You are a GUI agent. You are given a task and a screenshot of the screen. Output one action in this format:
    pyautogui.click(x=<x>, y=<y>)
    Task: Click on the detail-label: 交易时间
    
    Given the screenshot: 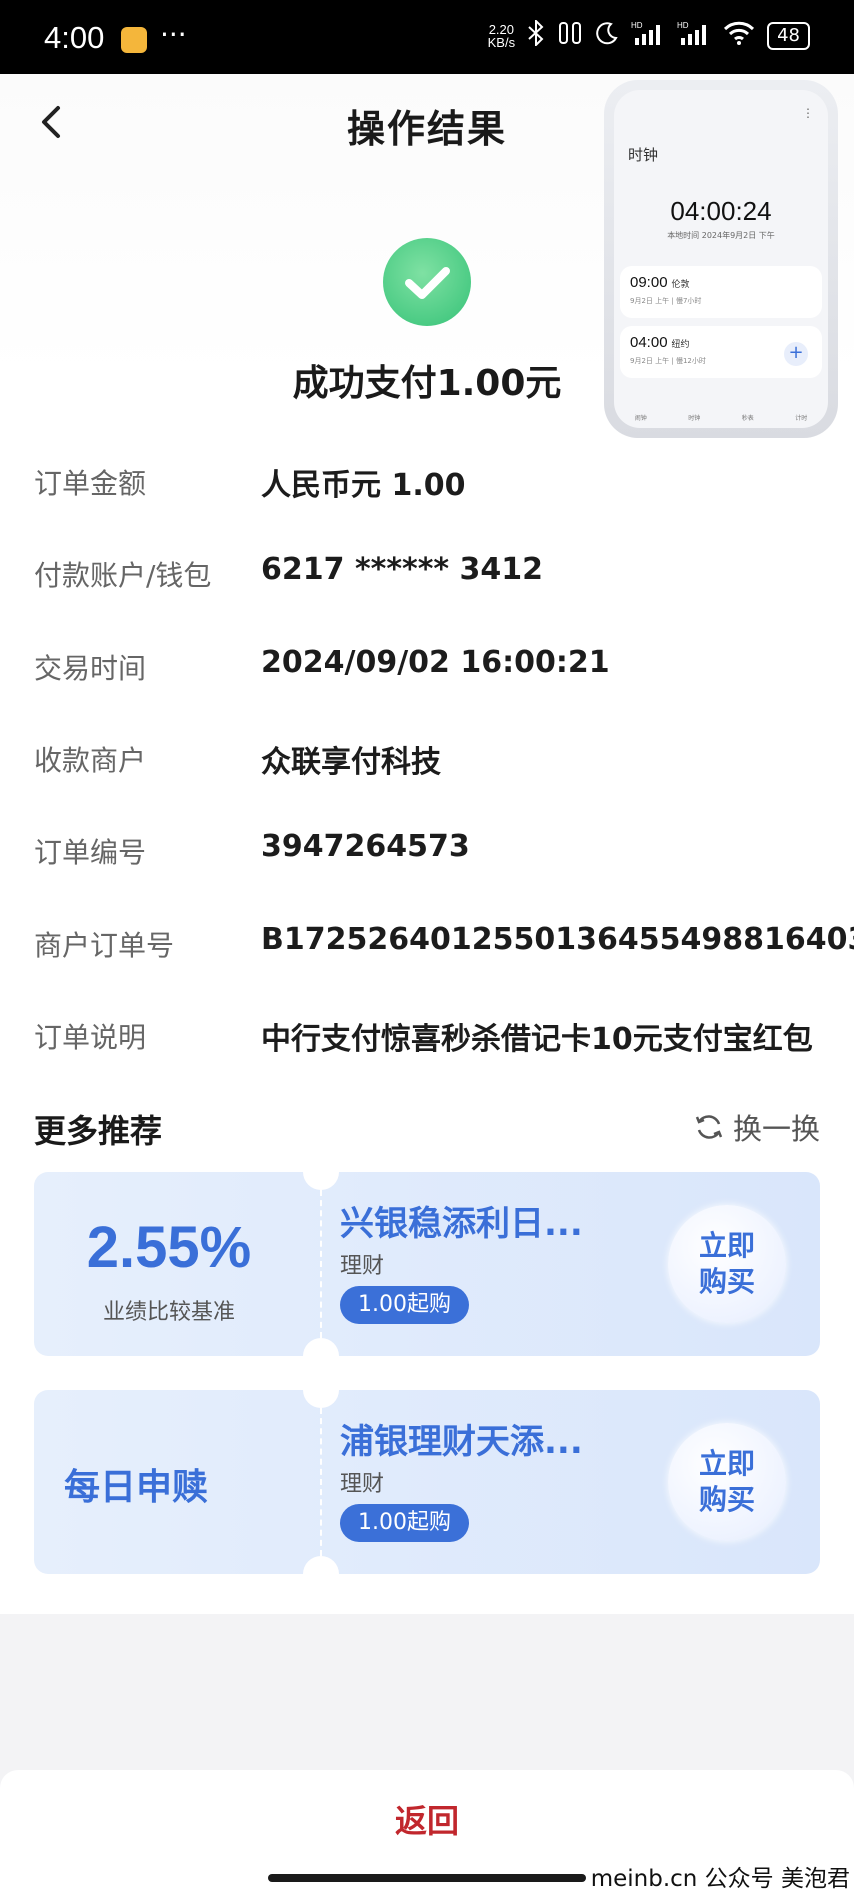 What is the action you would take?
    pyautogui.click(x=90, y=668)
    